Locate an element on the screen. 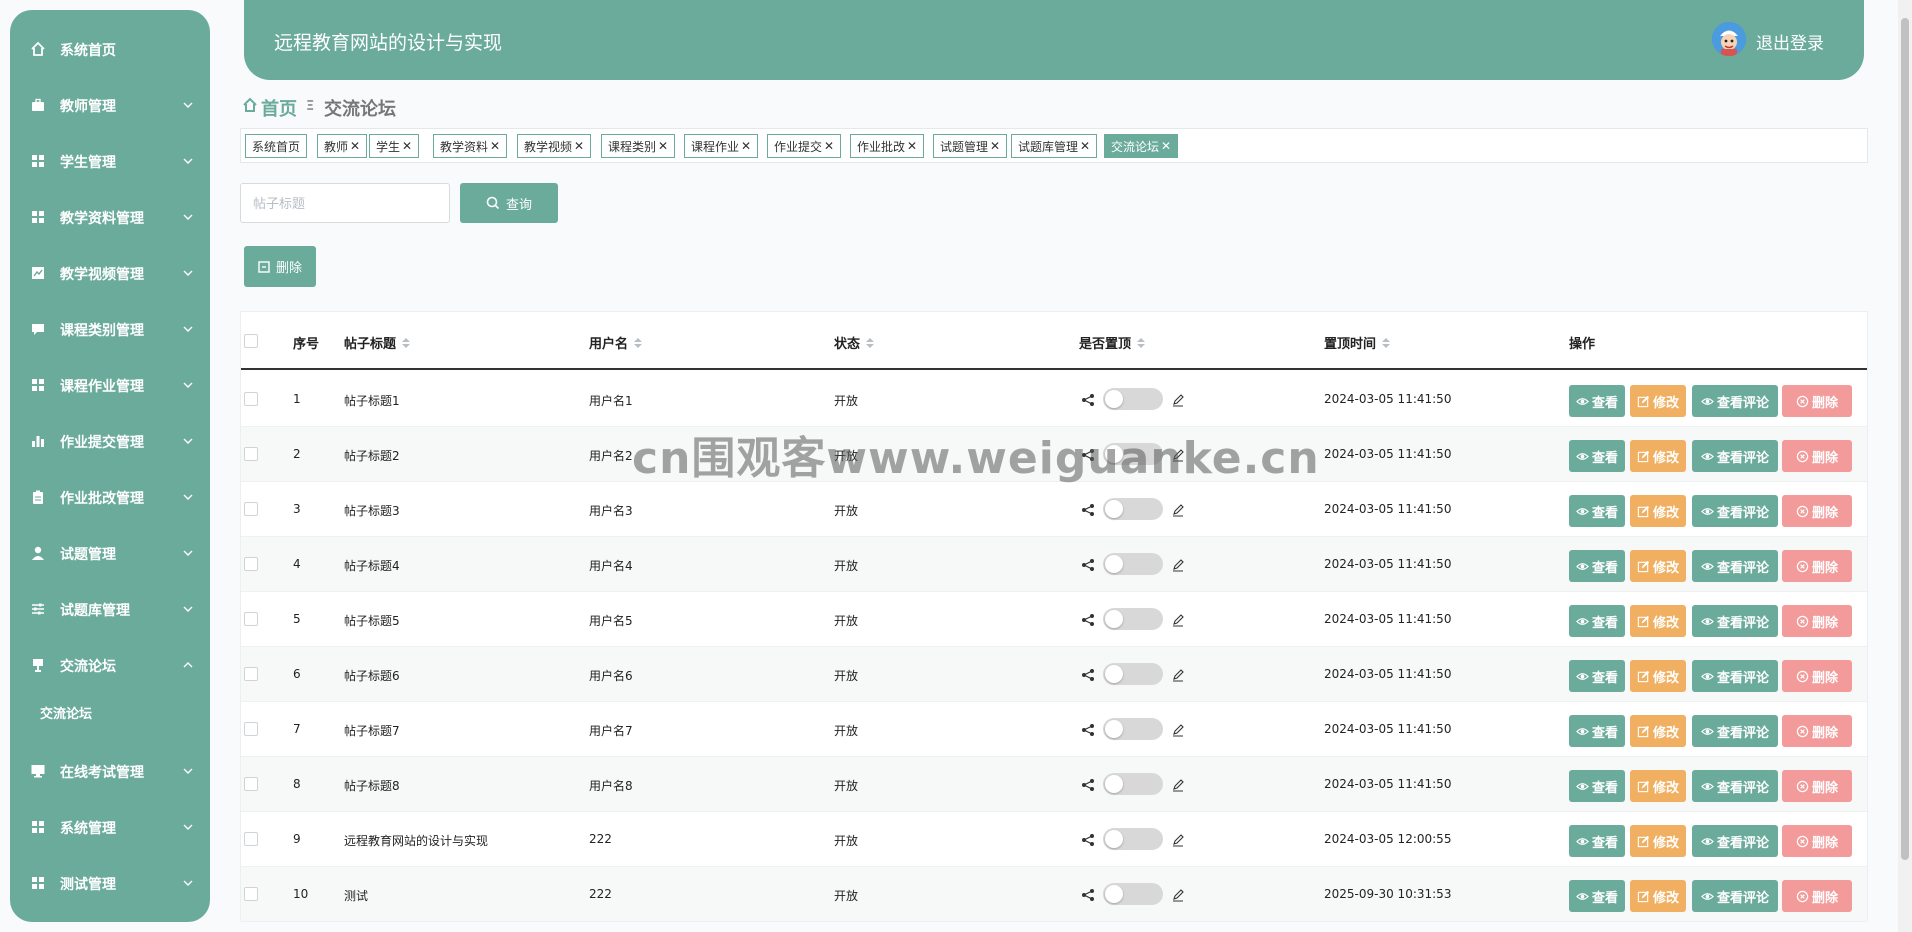  query-button: 查询 is located at coordinates (509, 203).